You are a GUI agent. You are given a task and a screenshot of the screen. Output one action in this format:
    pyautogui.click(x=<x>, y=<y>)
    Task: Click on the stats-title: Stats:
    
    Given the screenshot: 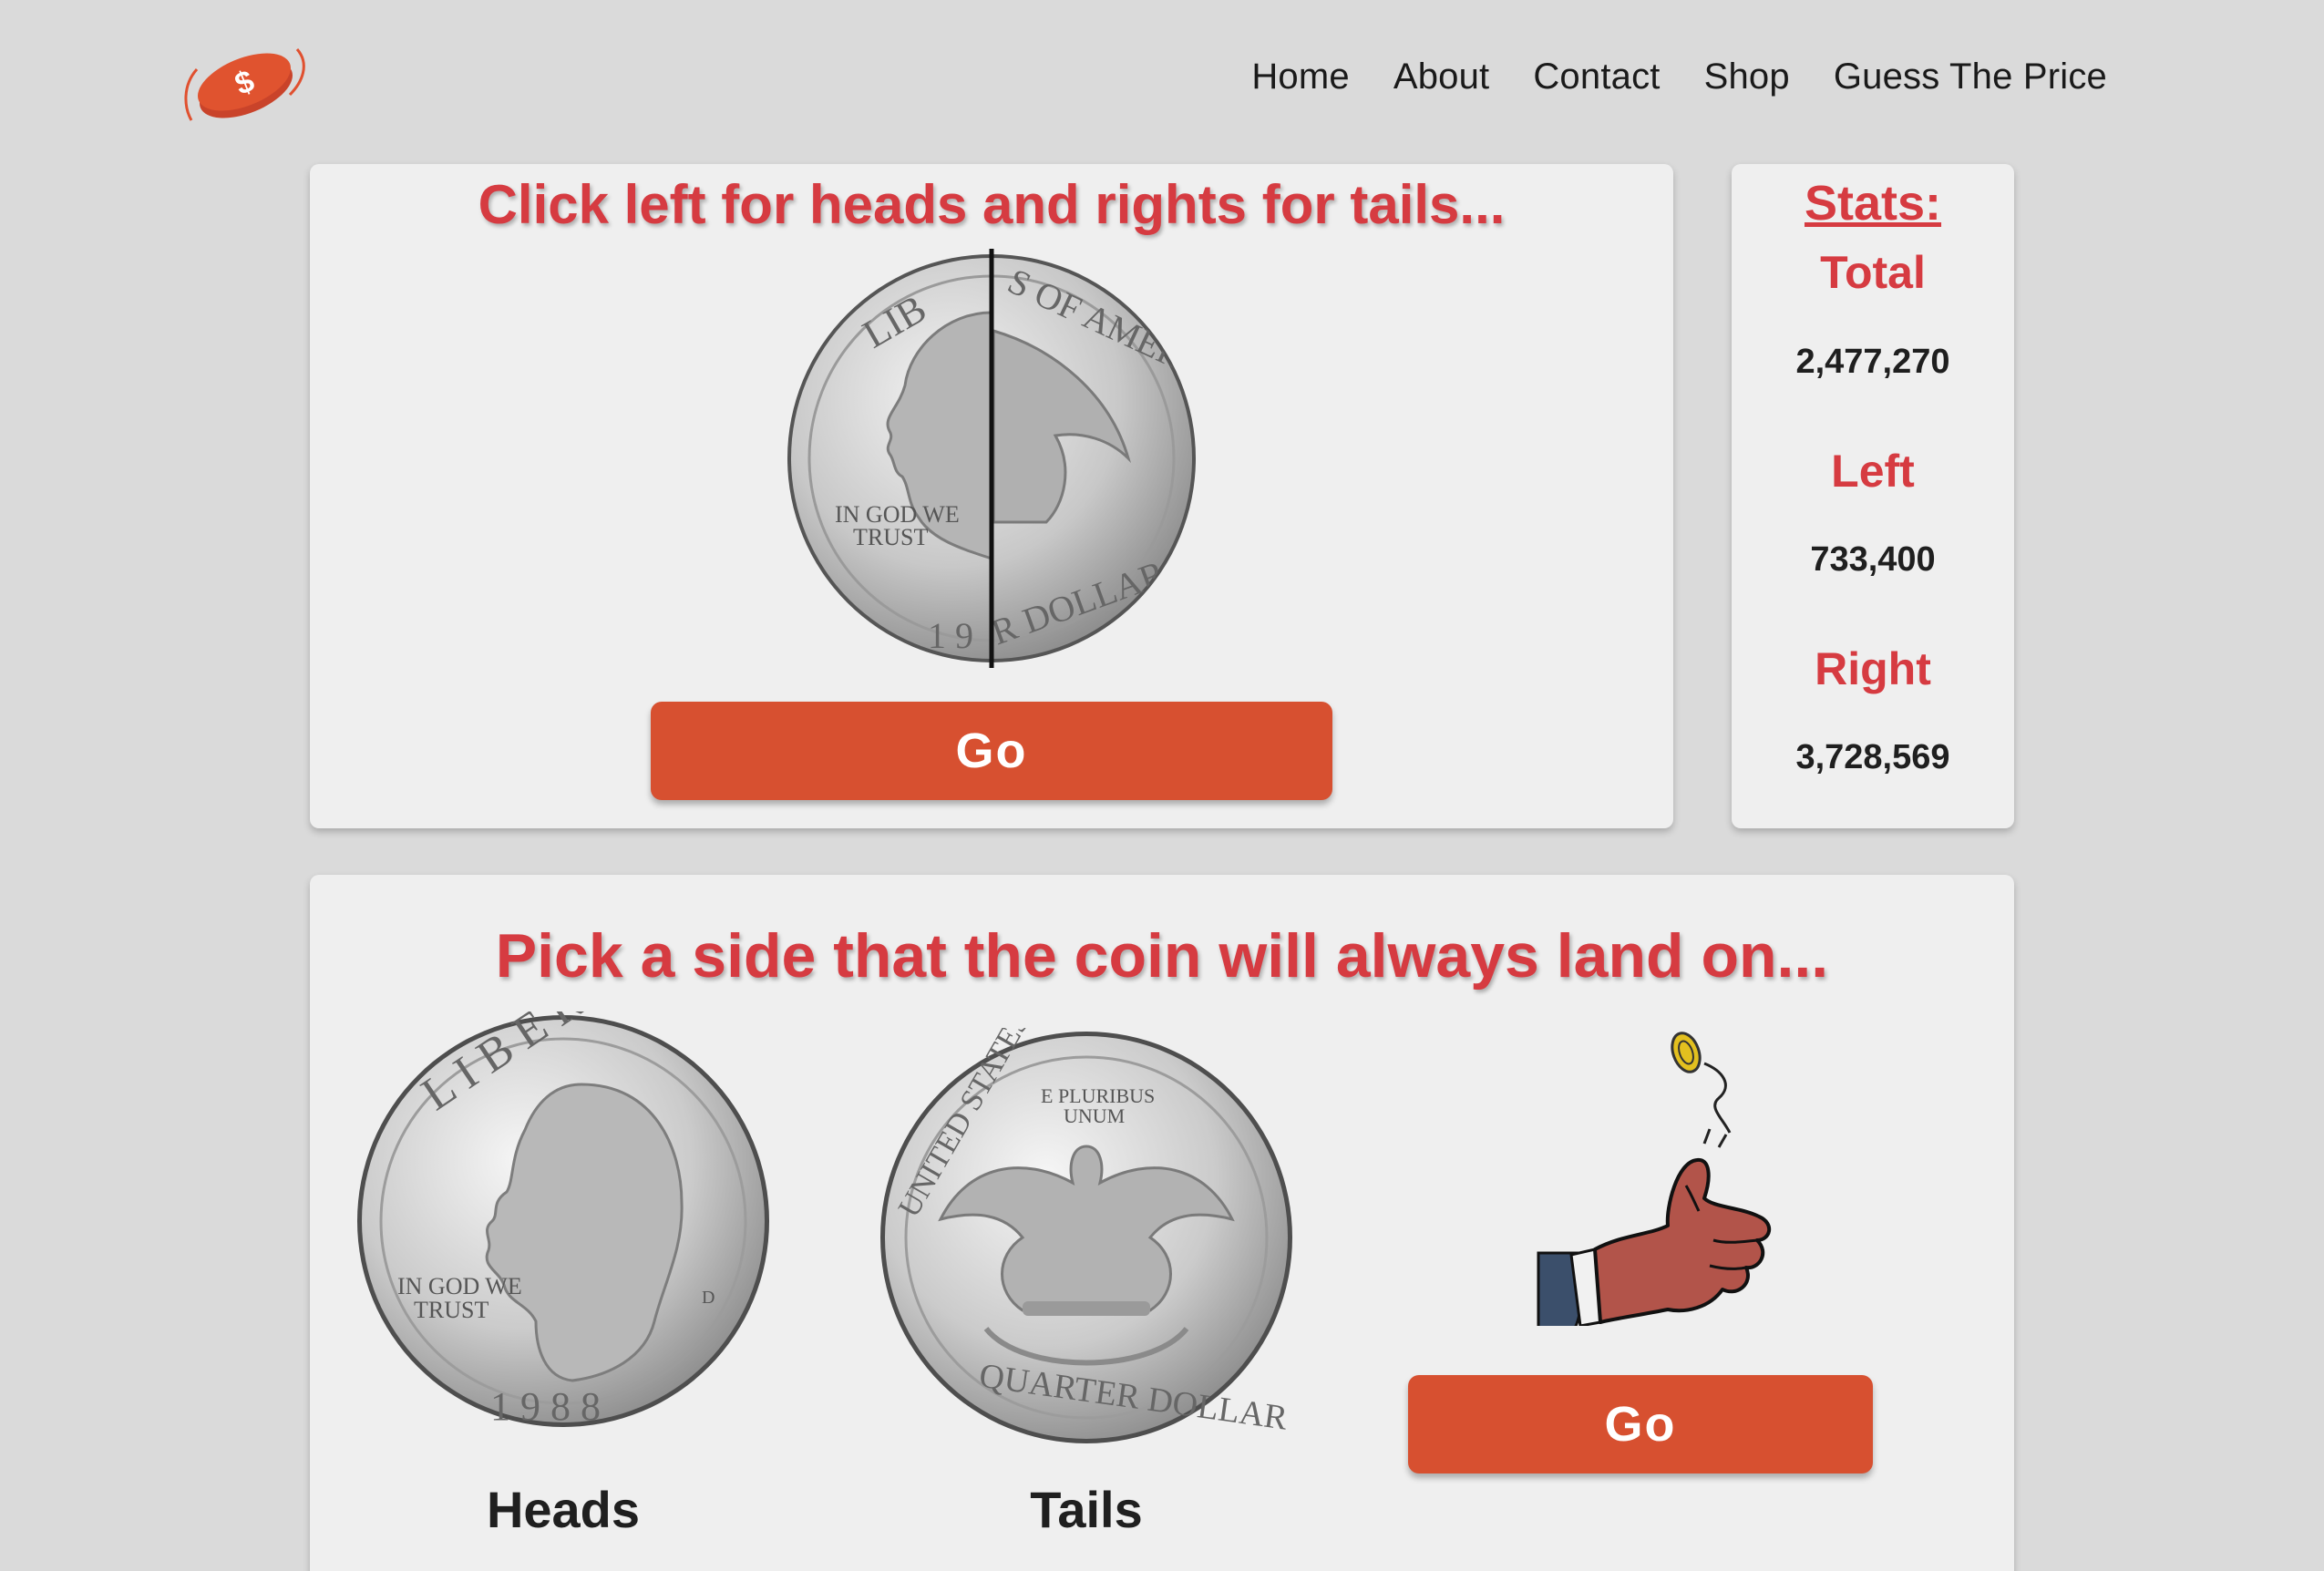 What is the action you would take?
    pyautogui.click(x=1873, y=203)
    